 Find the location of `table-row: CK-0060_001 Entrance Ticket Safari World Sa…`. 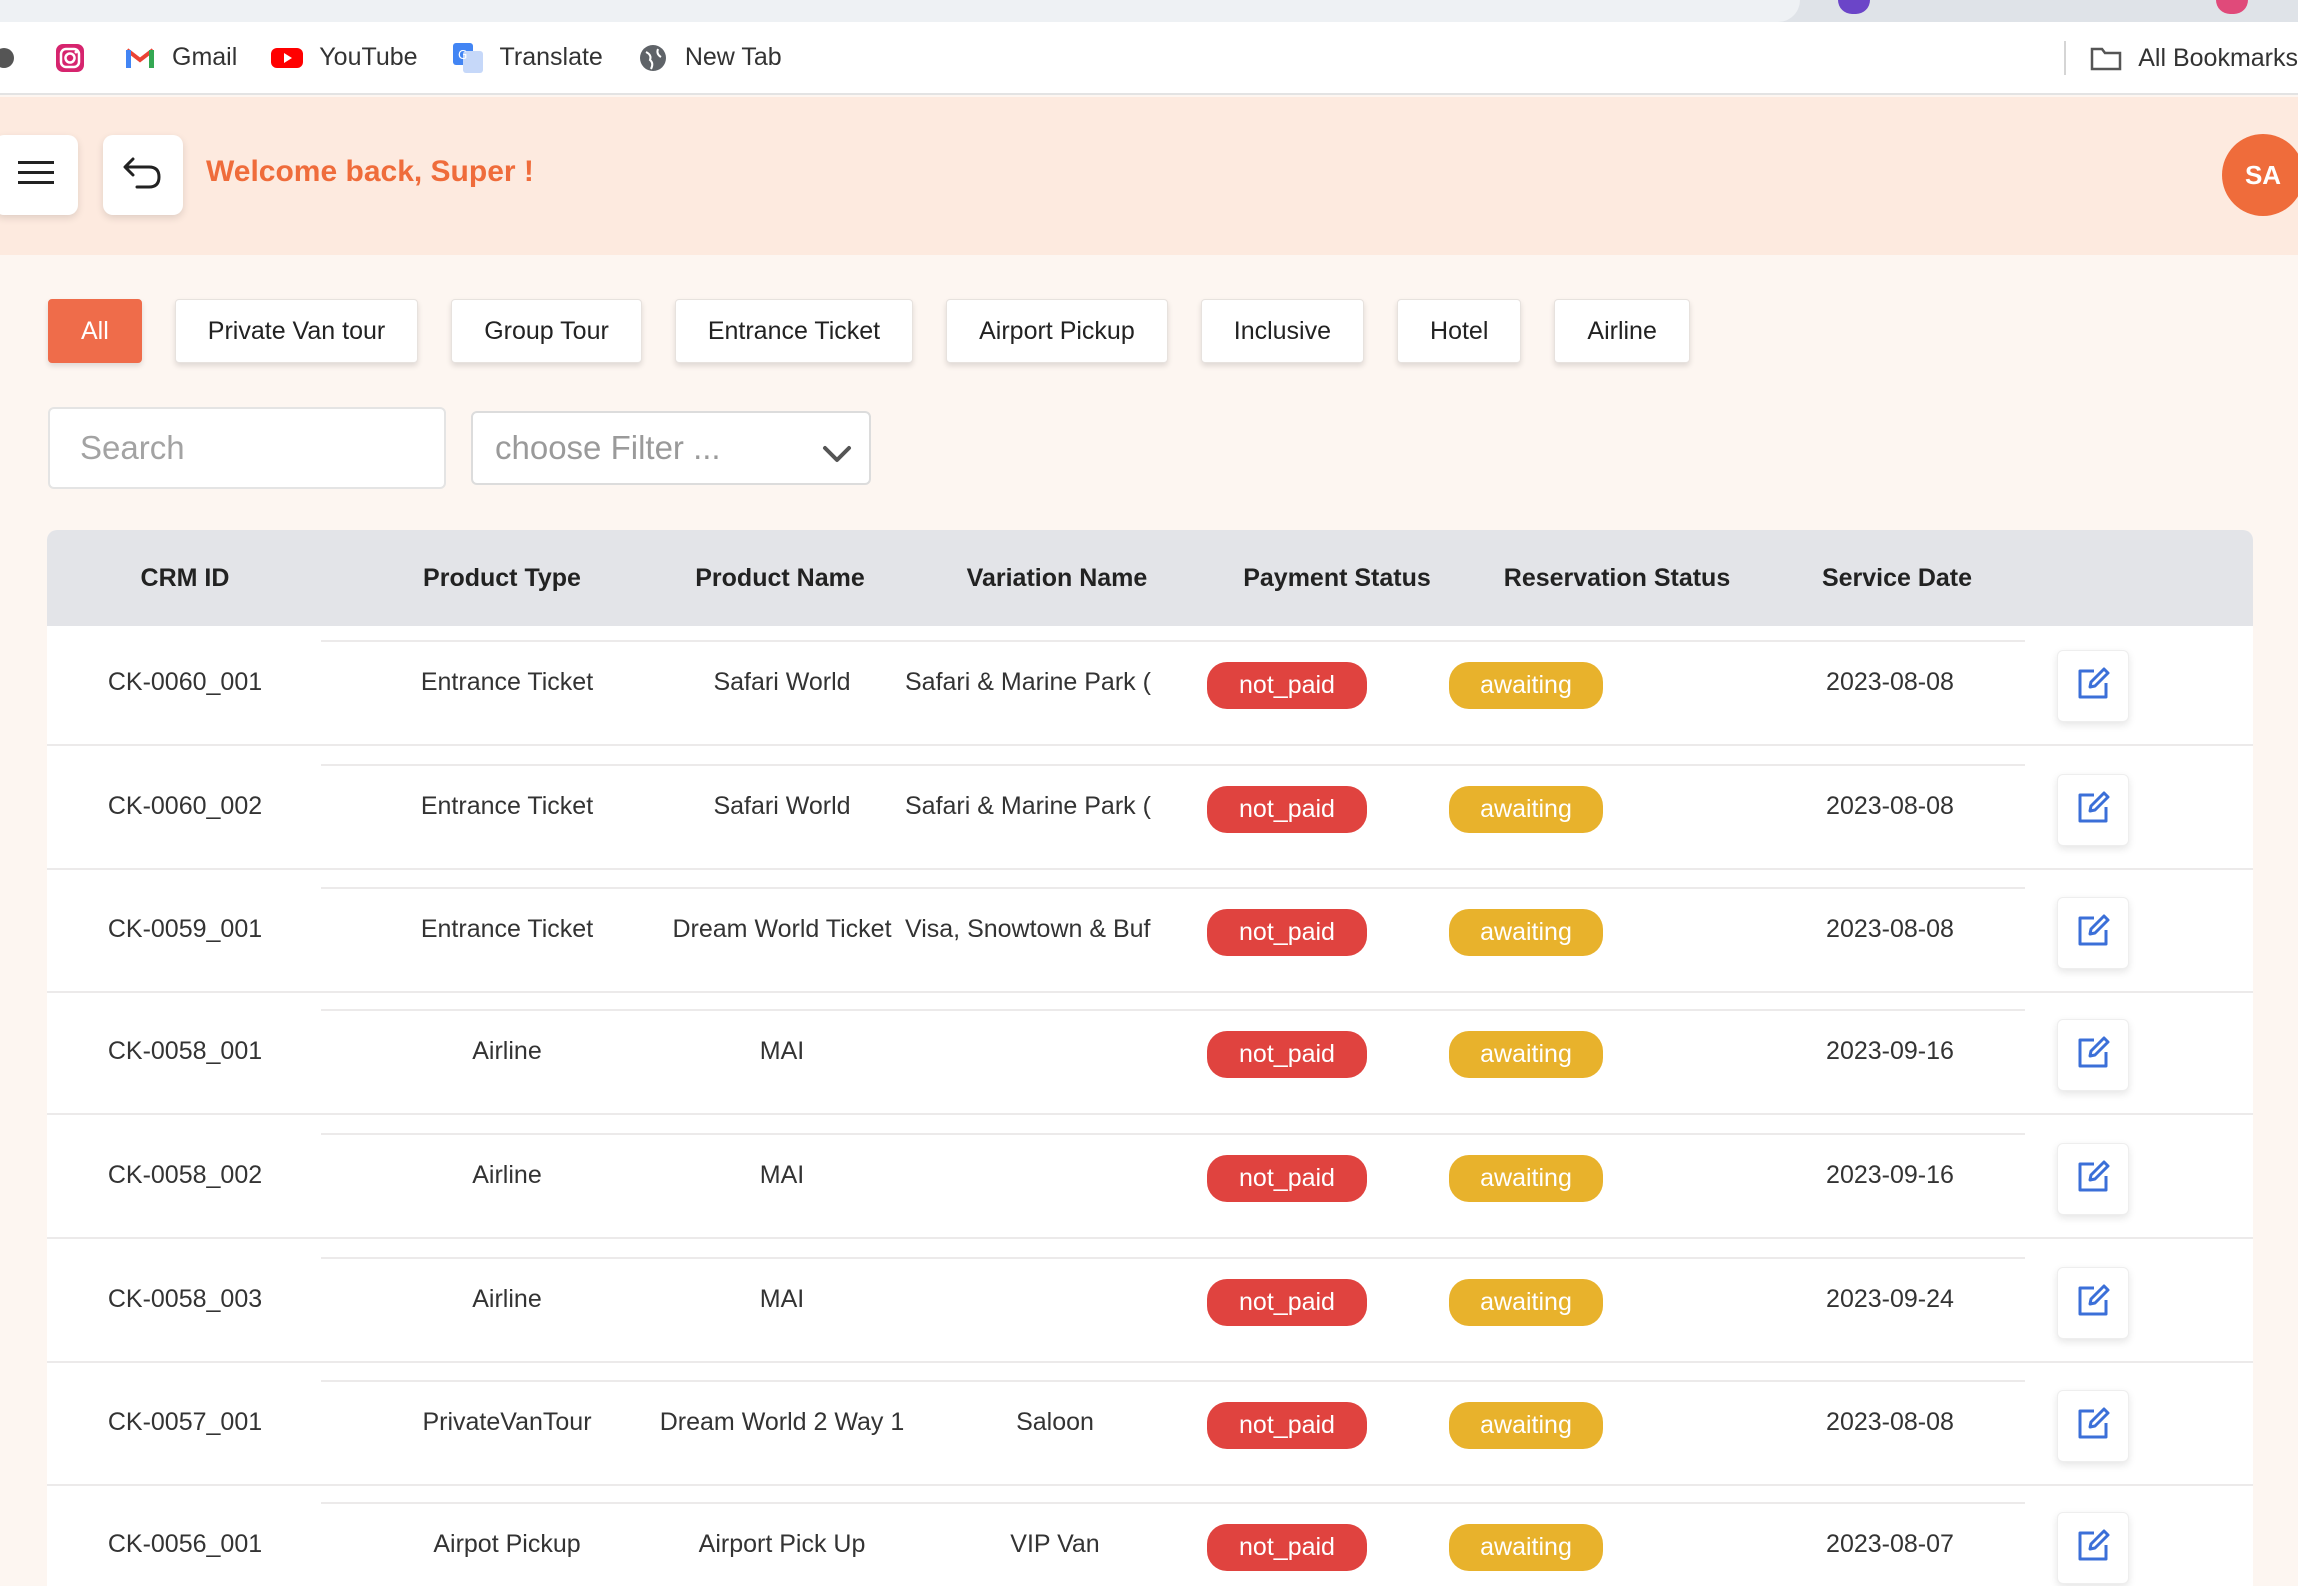

table-row: CK-0060_001 Entrance Ticket Safari World Sa… is located at coordinates (1150, 688).